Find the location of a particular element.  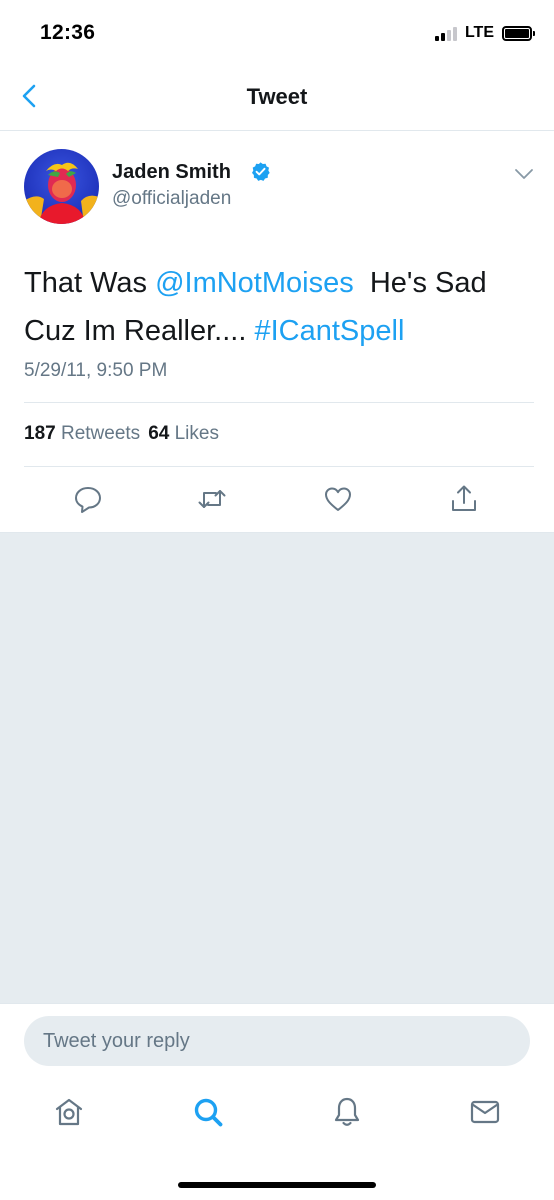

nav-header: Tweet is located at coordinates (277, 96).